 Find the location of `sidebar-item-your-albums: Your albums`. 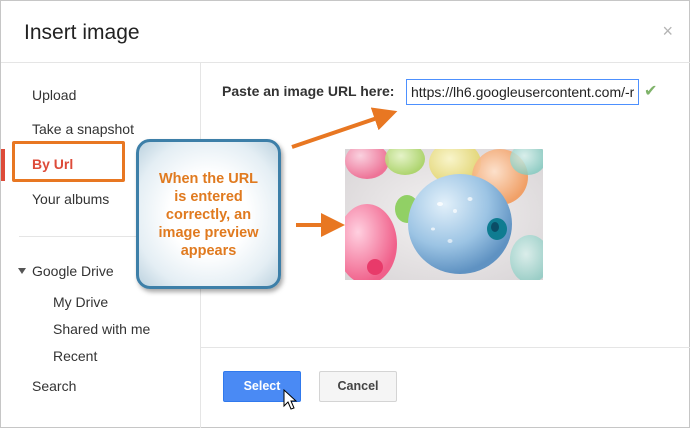

sidebar-item-your-albums: Your albums is located at coordinates (70, 199).